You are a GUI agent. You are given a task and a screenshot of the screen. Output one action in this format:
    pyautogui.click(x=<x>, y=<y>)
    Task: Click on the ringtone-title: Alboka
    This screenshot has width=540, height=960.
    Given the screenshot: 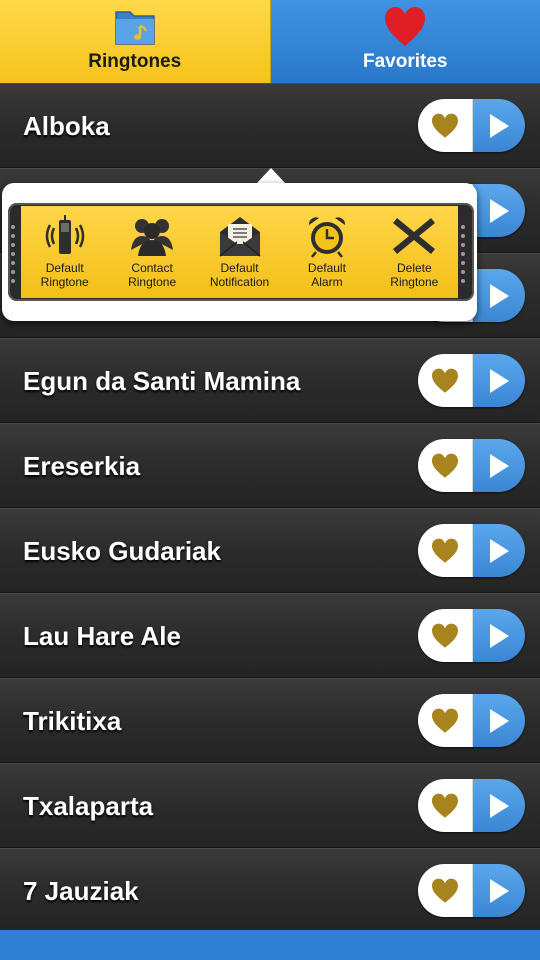 What is the action you would take?
    pyautogui.click(x=66, y=126)
    